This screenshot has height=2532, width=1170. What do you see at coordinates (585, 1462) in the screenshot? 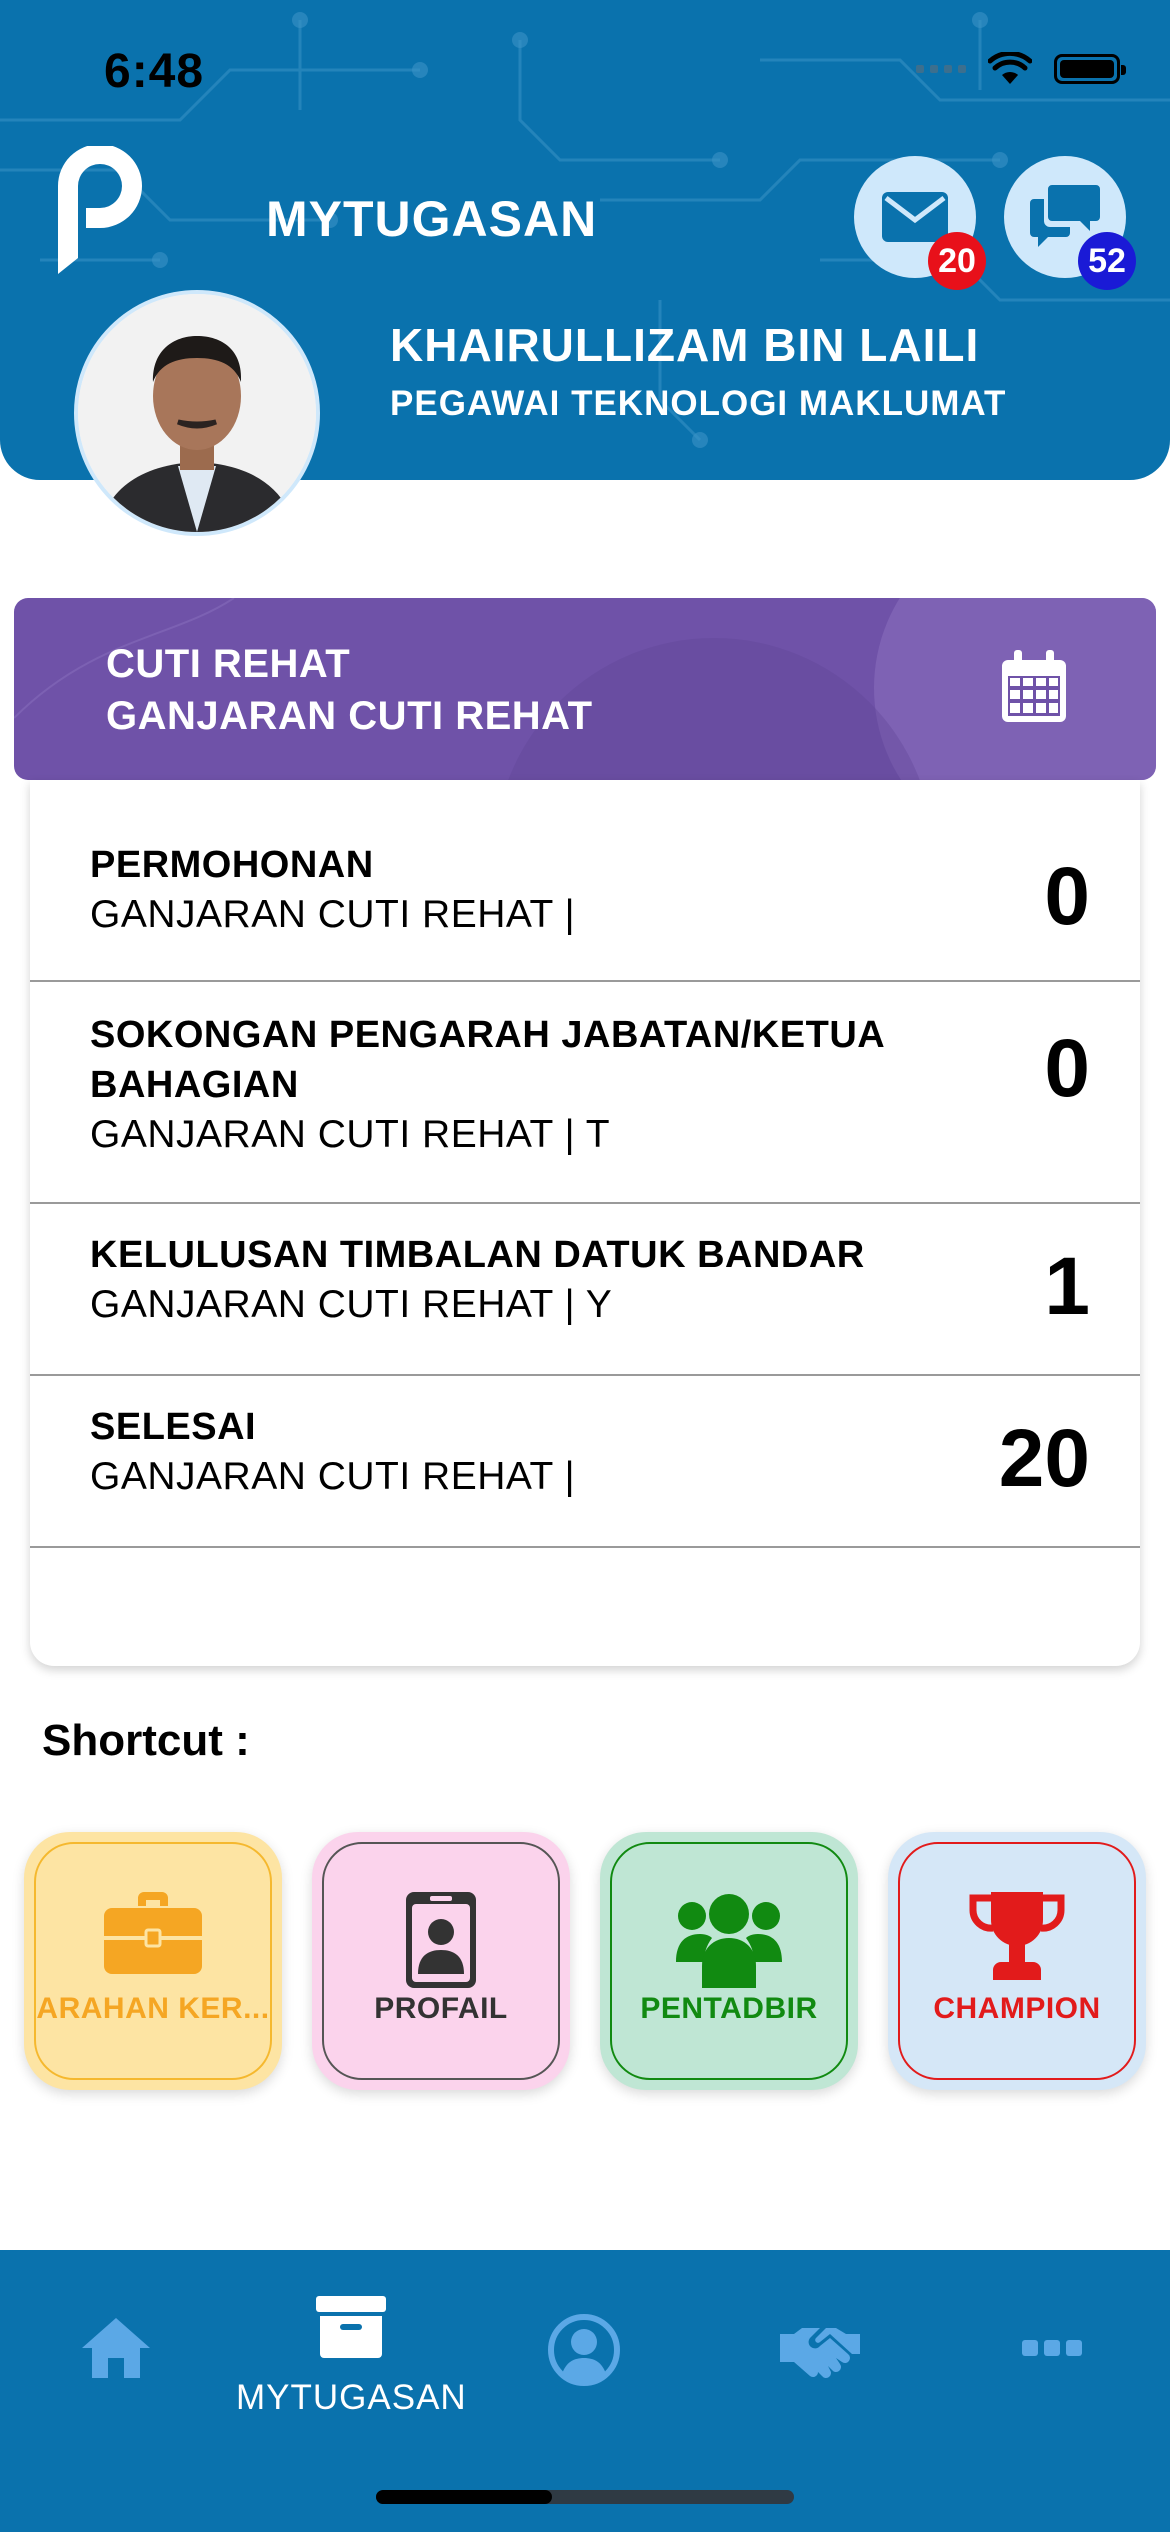
I see `status-row-selesai: SELESAI GANJARAN CUTI REHAT | 20` at bounding box center [585, 1462].